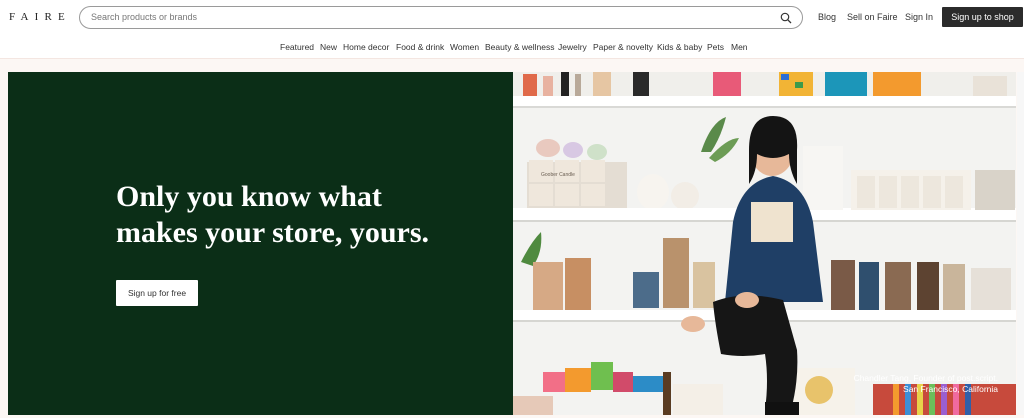 The height and width of the screenshot is (418, 1024). I want to click on faire-logo: FAIRE, so click(40, 17).